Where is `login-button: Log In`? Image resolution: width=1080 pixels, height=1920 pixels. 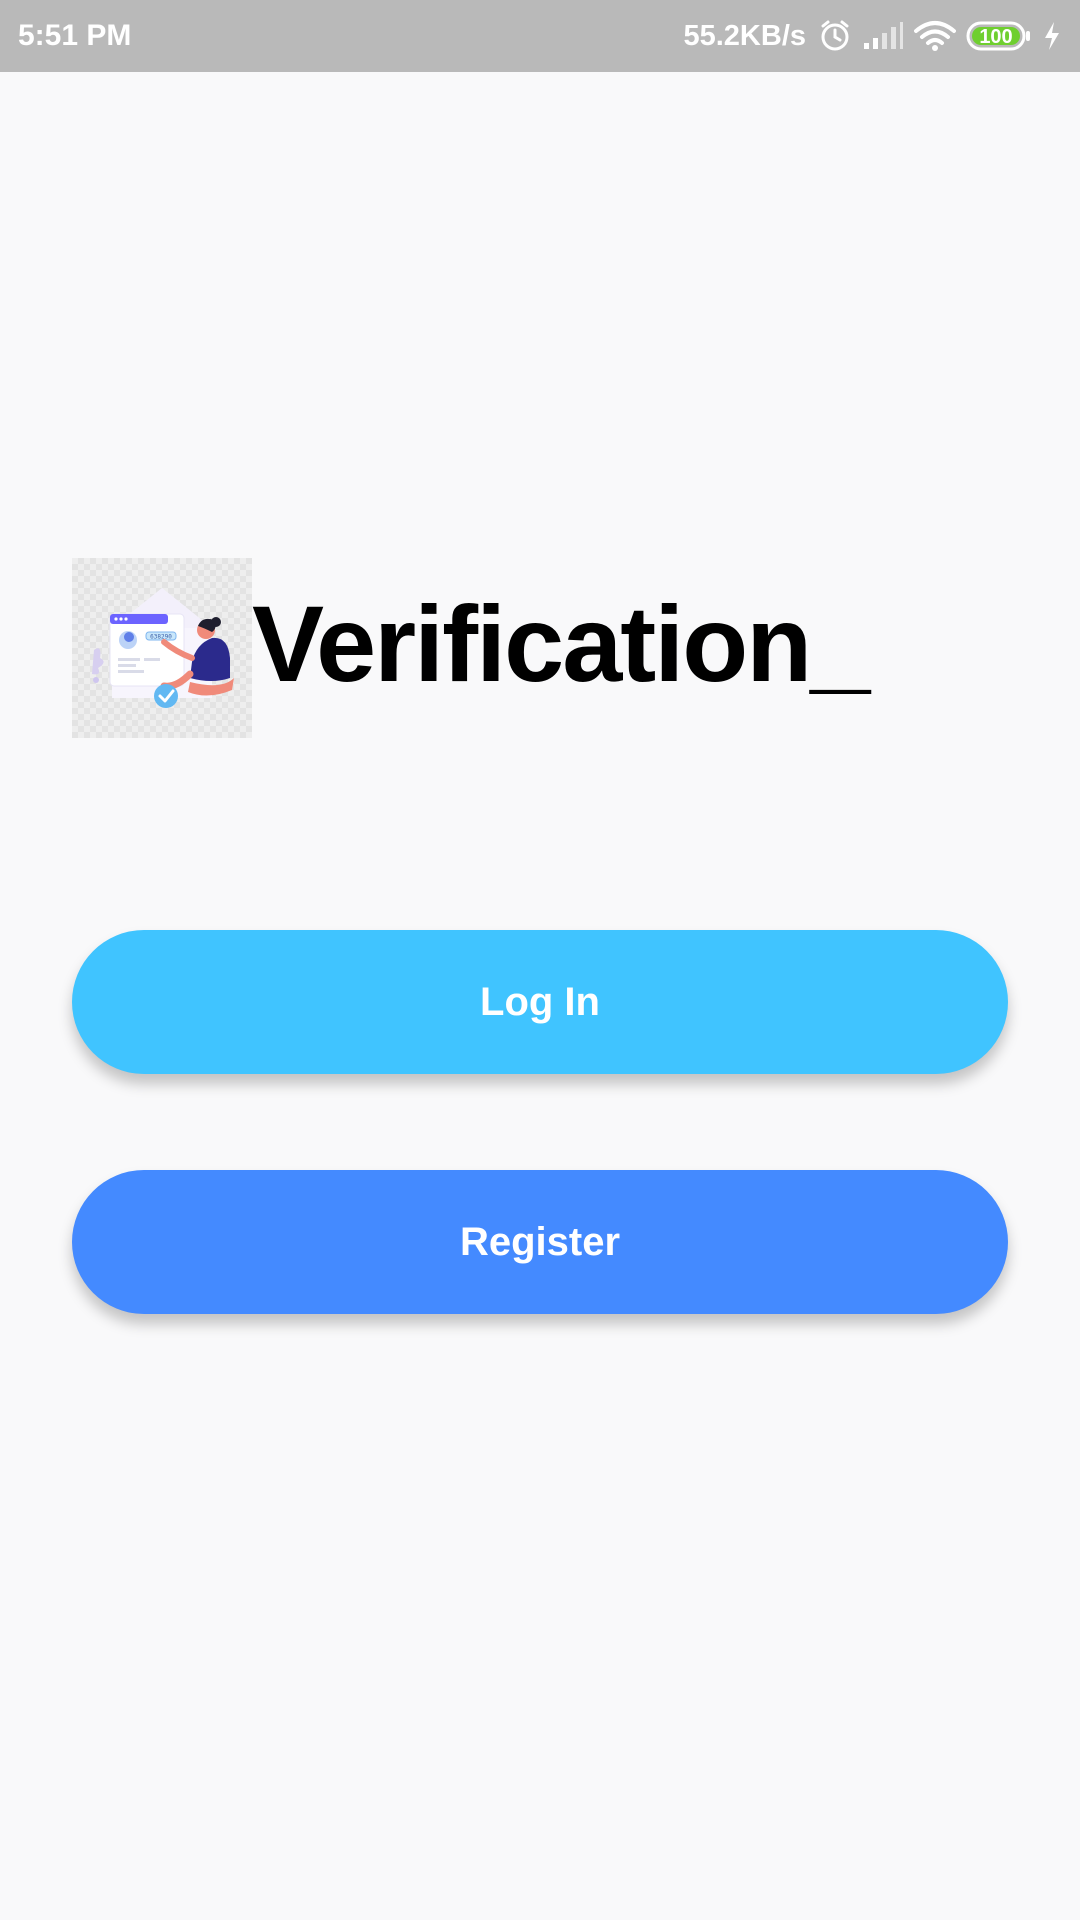 login-button: Log In is located at coordinates (540, 1002).